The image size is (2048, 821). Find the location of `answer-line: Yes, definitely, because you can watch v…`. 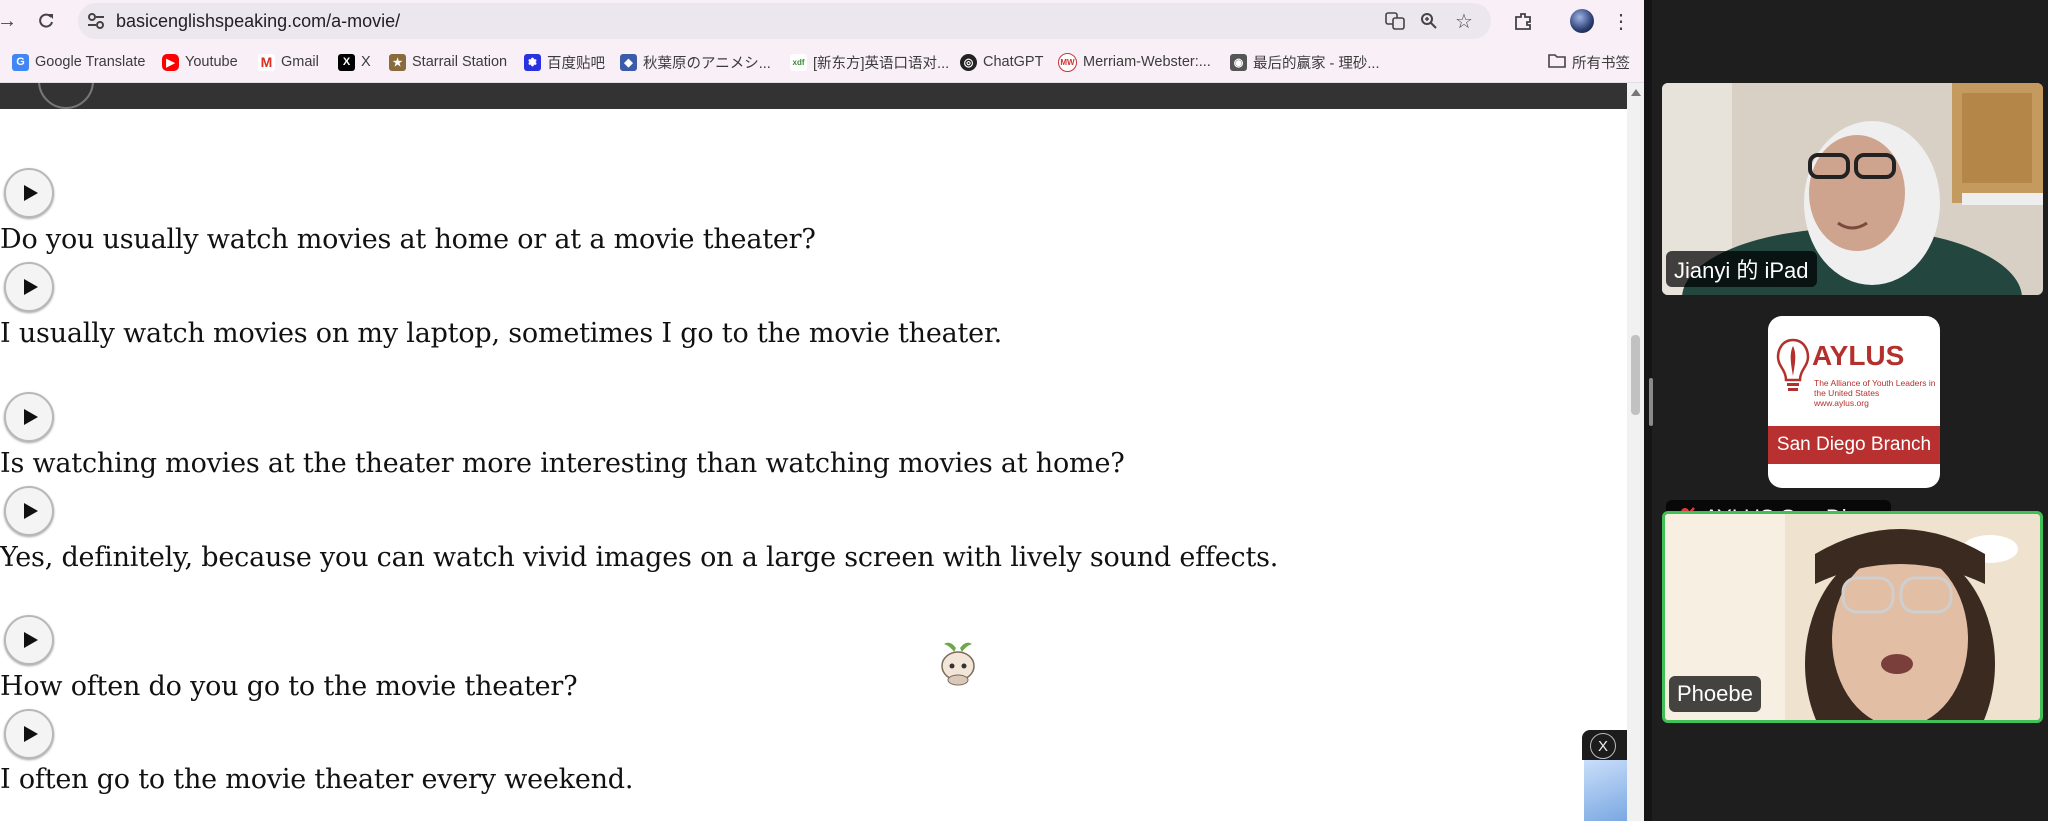

answer-line: Yes, definitely, because you can watch v… is located at coordinates (639, 557).